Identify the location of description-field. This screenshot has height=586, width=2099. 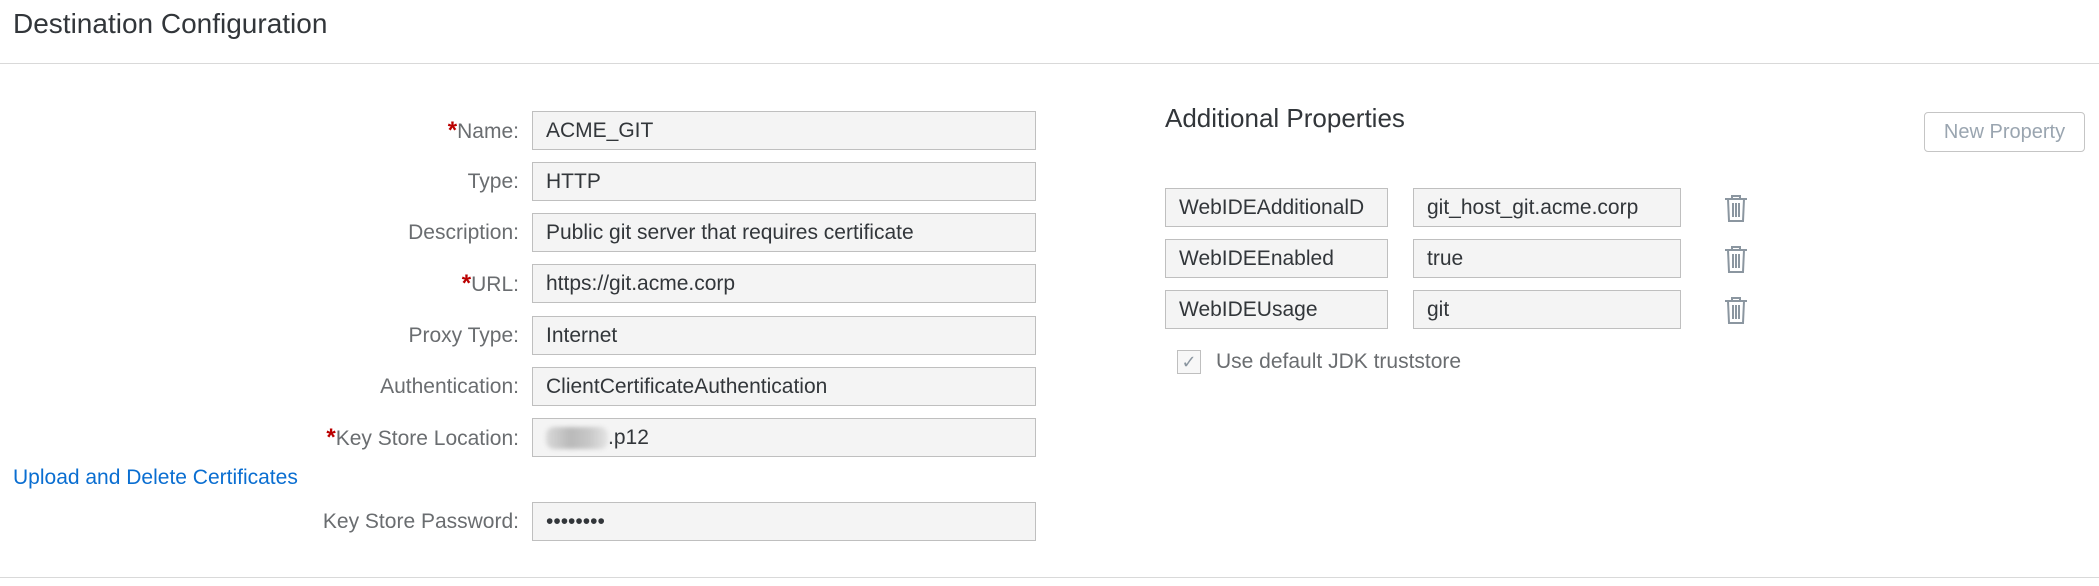
(784, 232).